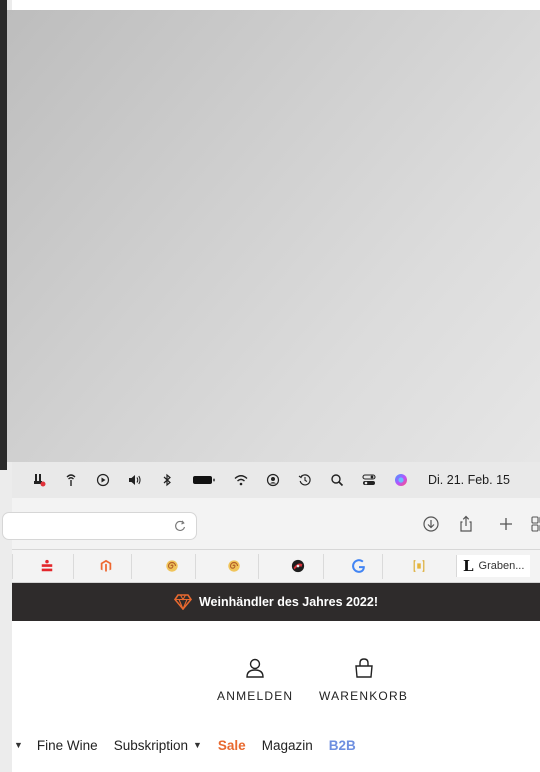  What do you see at coordinates (47, 566) in the screenshot?
I see `sparkasse-bookmark-icon` at bounding box center [47, 566].